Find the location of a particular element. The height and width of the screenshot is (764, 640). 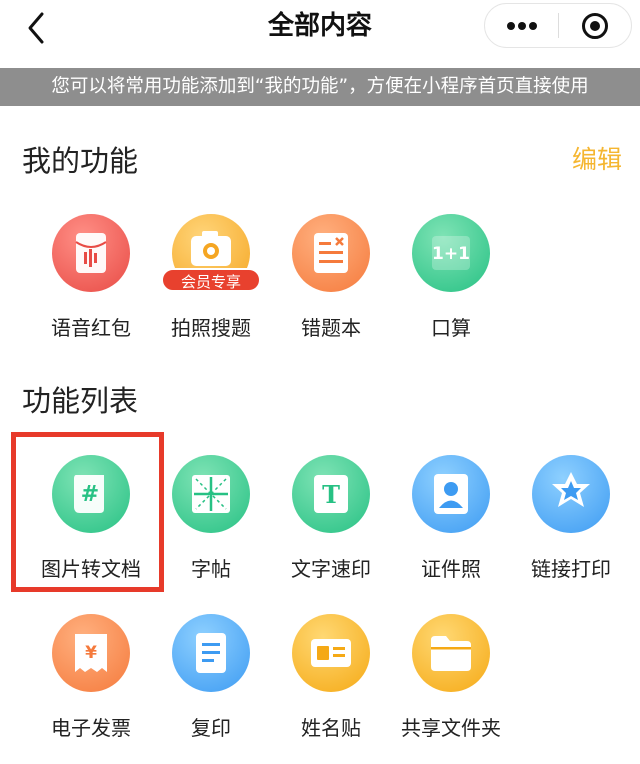

function-shared-folder: 共享文件夹 is located at coordinates (451, 689).